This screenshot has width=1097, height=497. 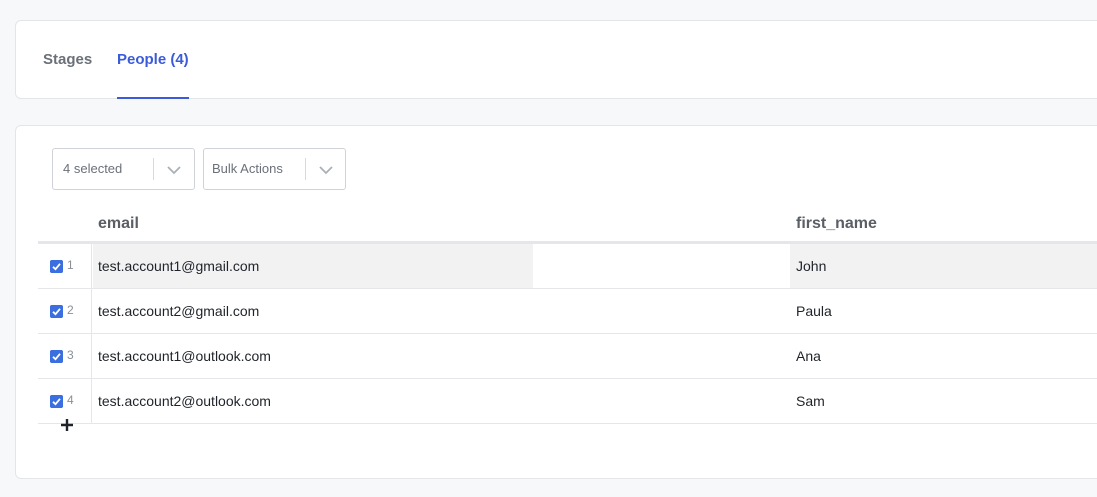 I want to click on bulk-actions-dropdown: Bulk Actions, so click(x=274, y=169).